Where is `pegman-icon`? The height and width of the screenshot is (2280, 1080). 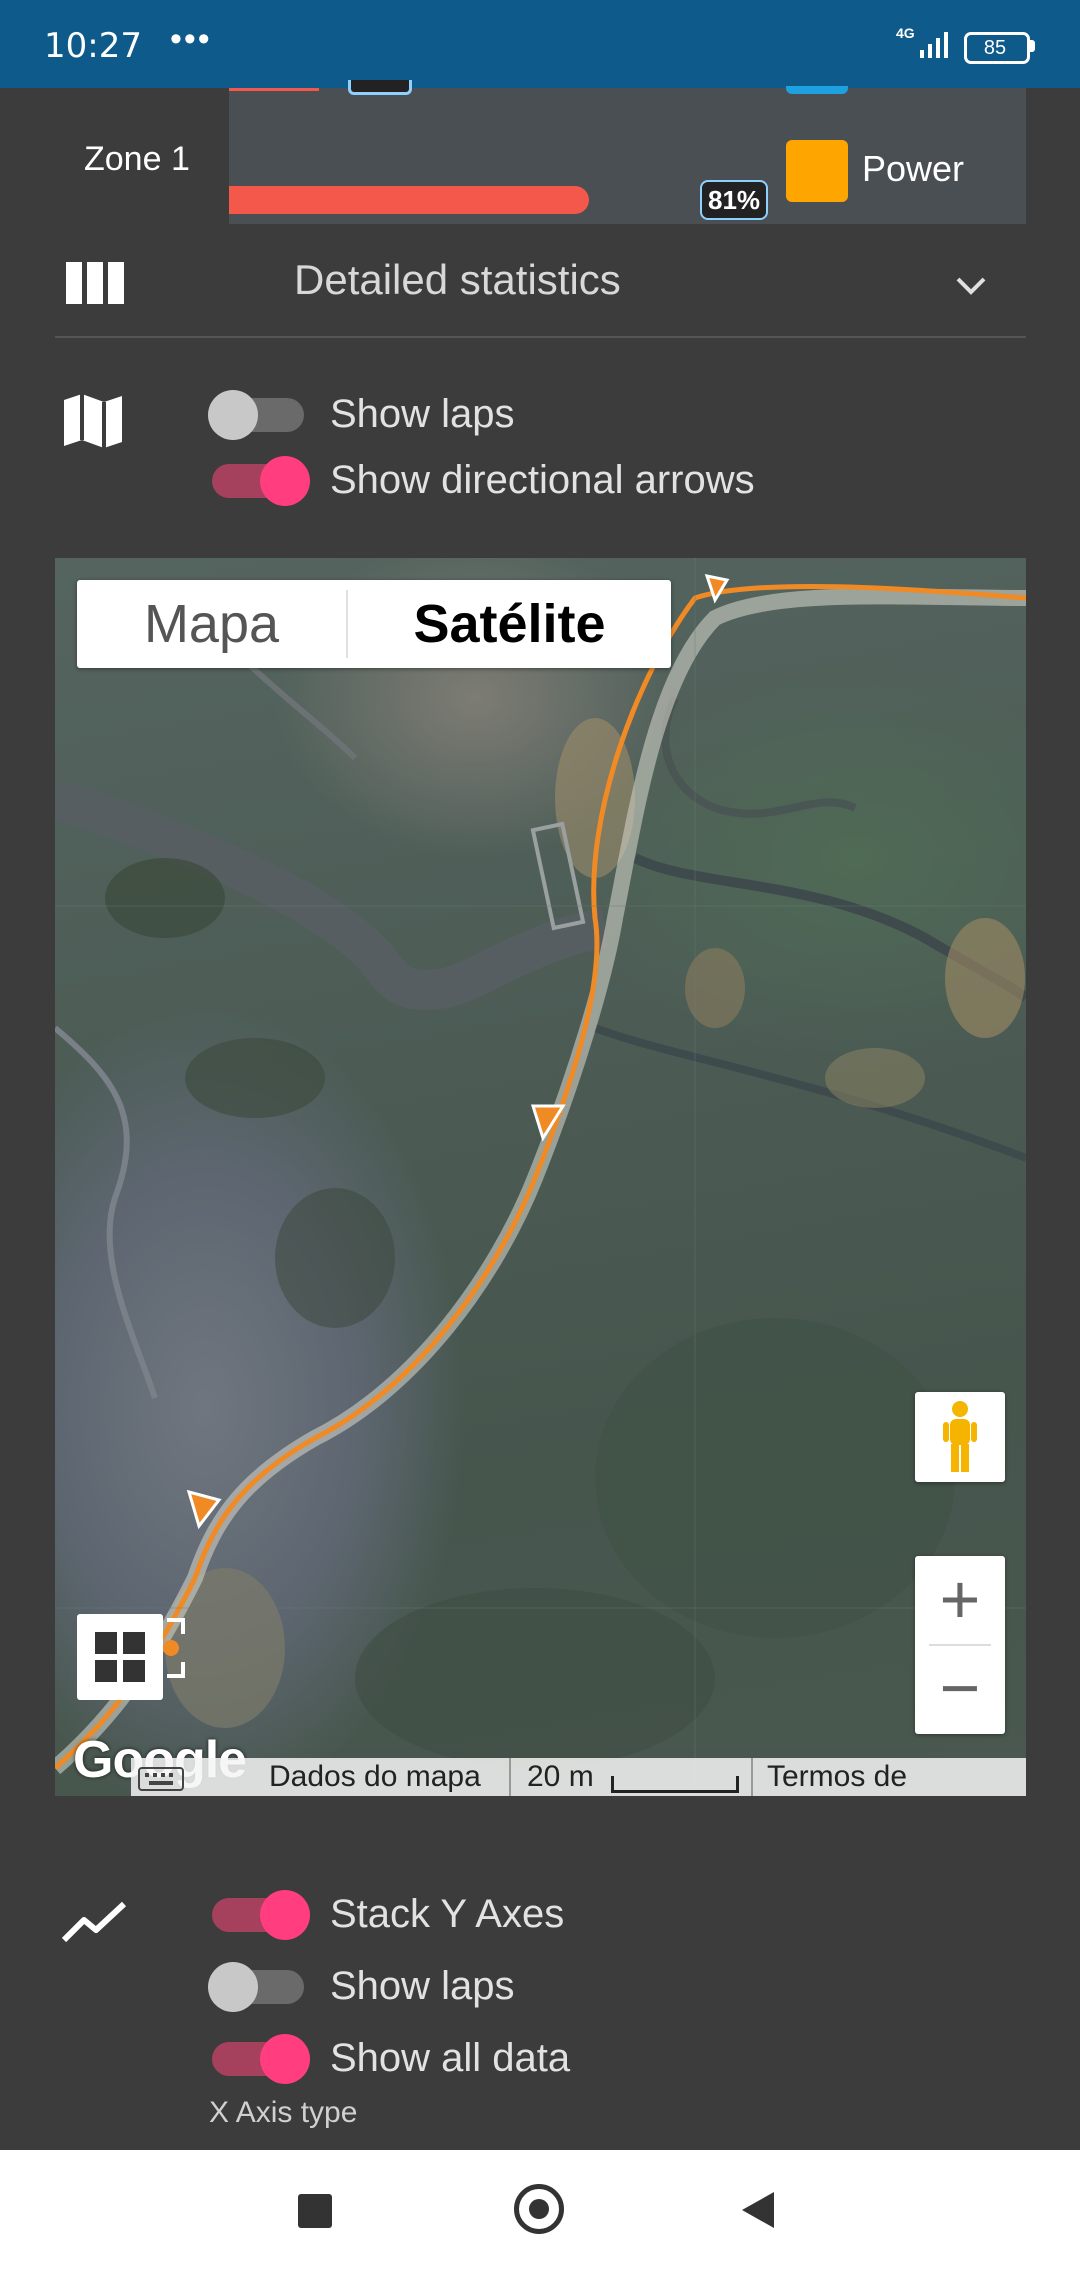 pegman-icon is located at coordinates (960, 1436).